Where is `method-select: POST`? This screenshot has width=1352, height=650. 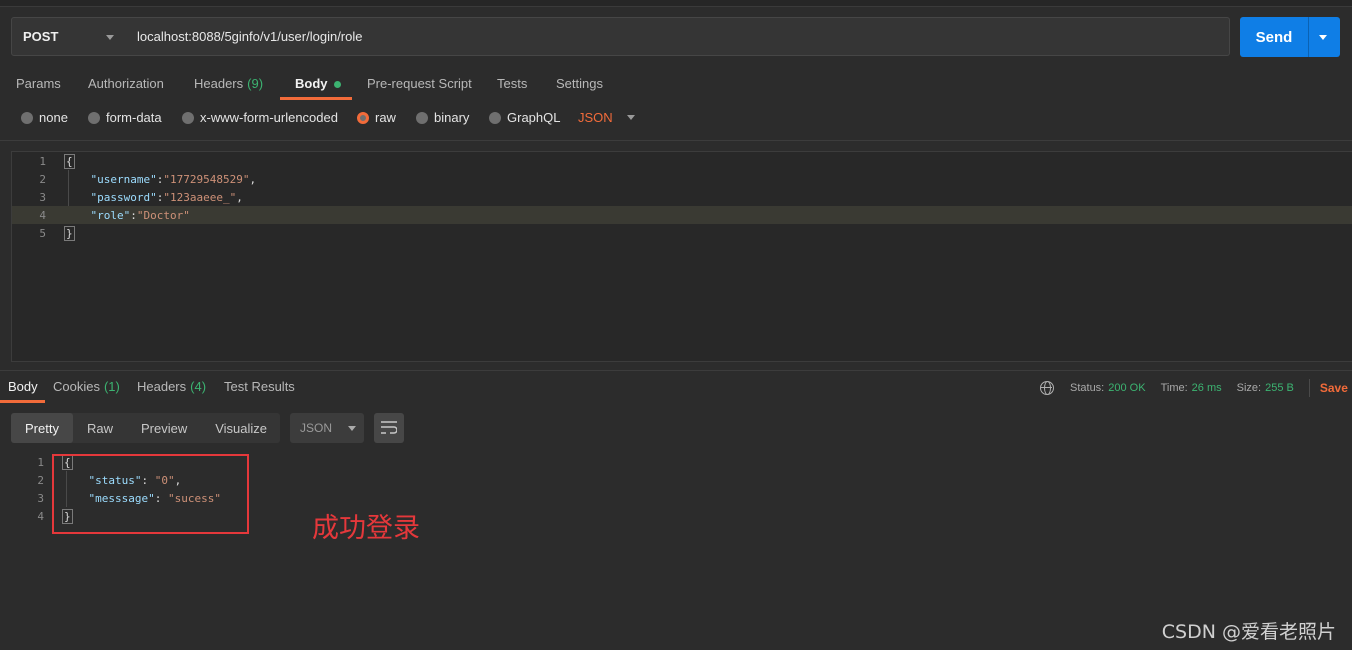
method-select: POST is located at coordinates (68, 36).